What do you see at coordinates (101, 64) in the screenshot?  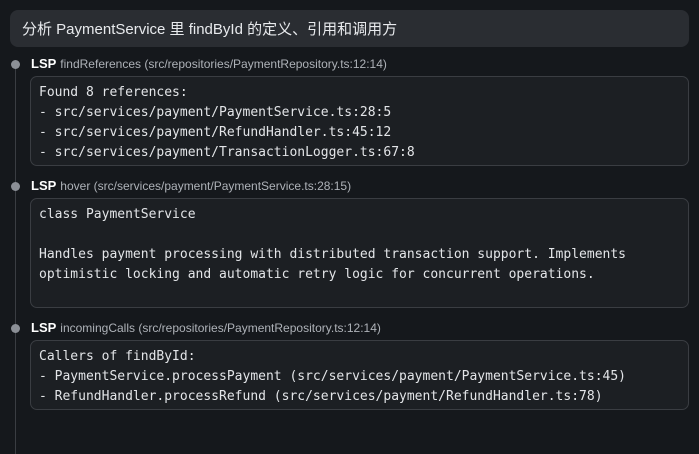 I see `tool-method: findReferences` at bounding box center [101, 64].